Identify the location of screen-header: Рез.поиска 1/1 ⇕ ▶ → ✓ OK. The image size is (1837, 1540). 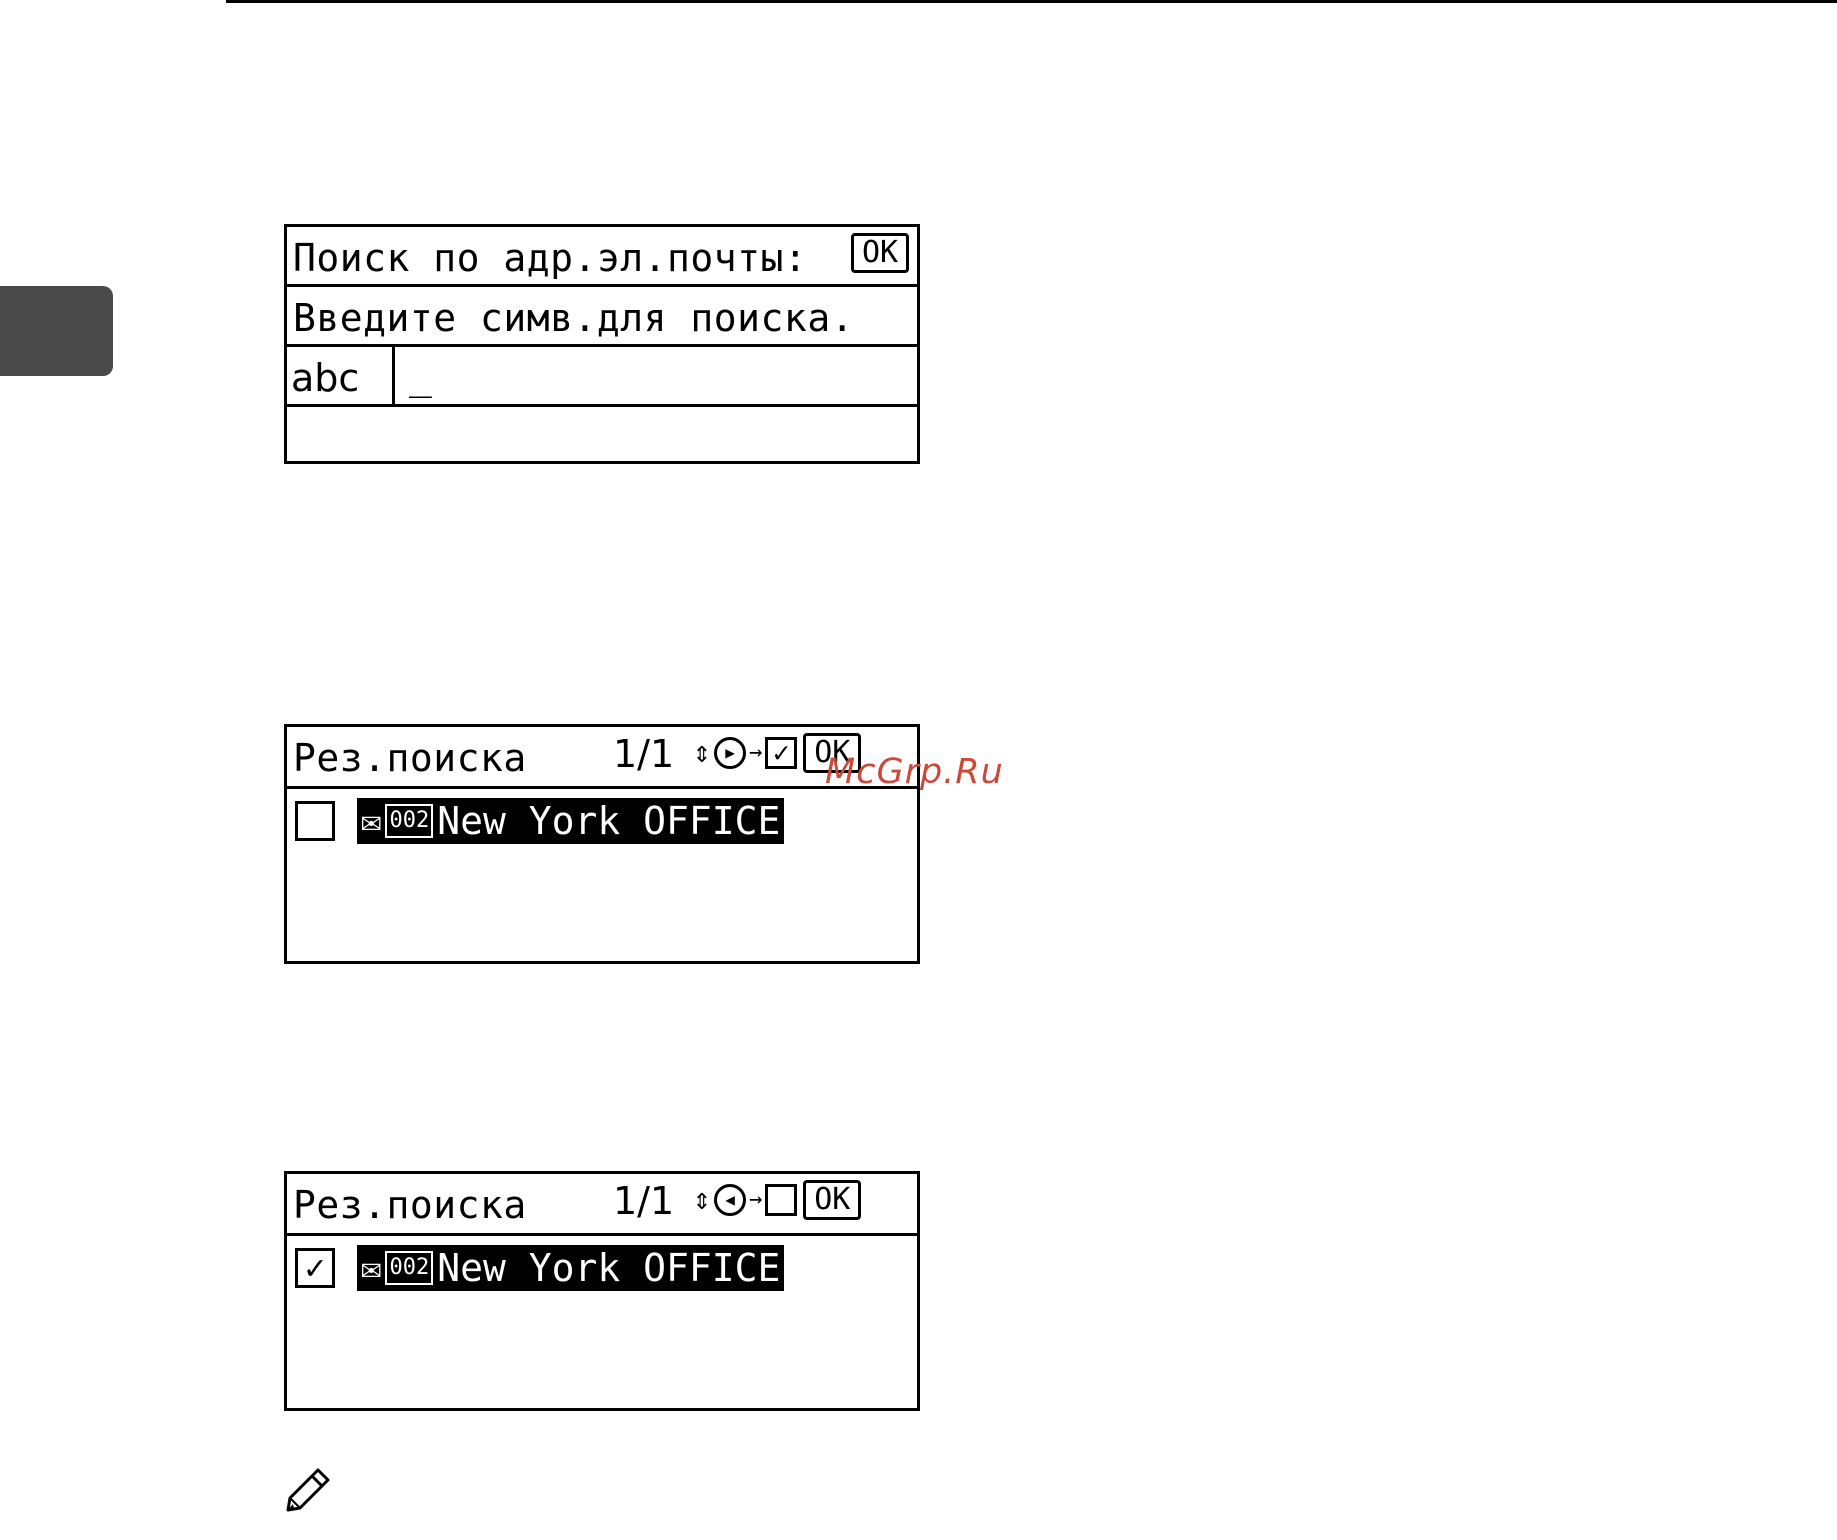
(602, 758).